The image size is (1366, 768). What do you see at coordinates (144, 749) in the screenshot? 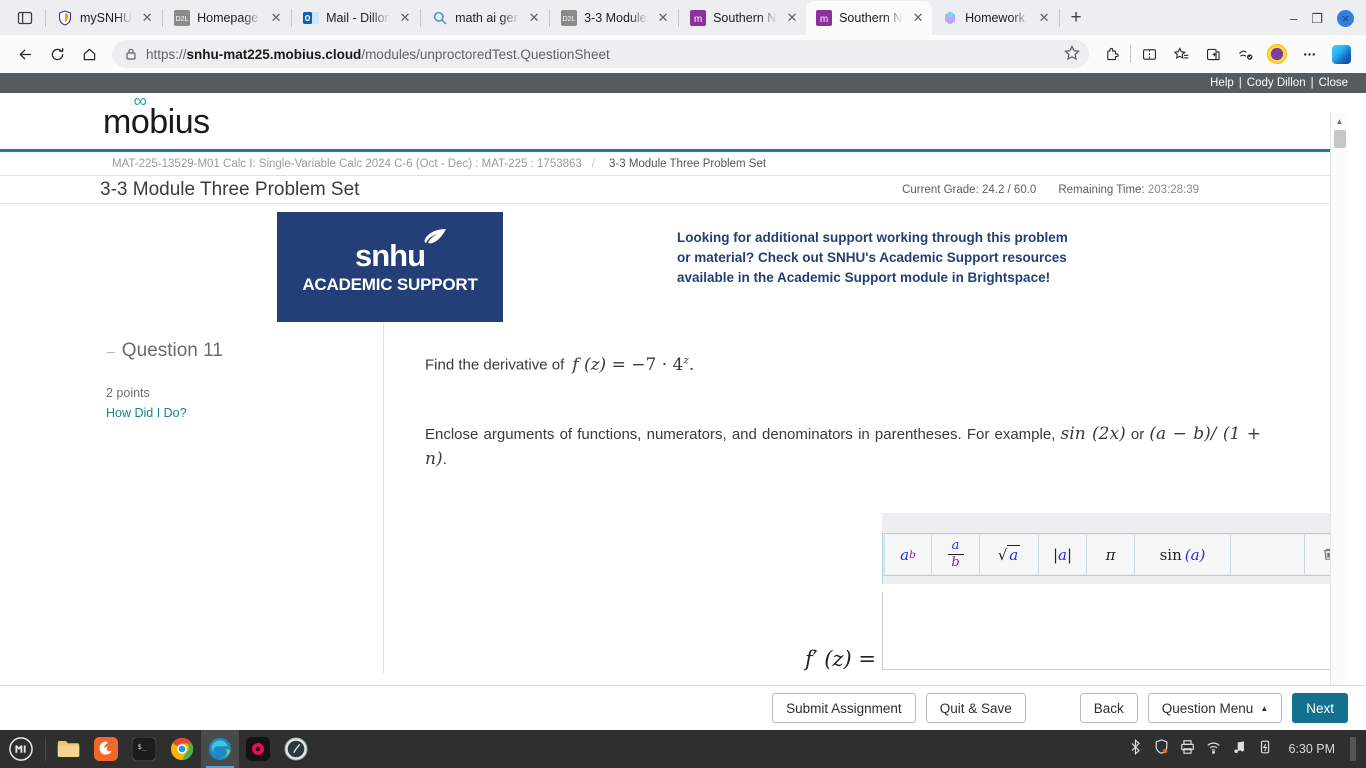
I see `terminal-icon: $_` at bounding box center [144, 749].